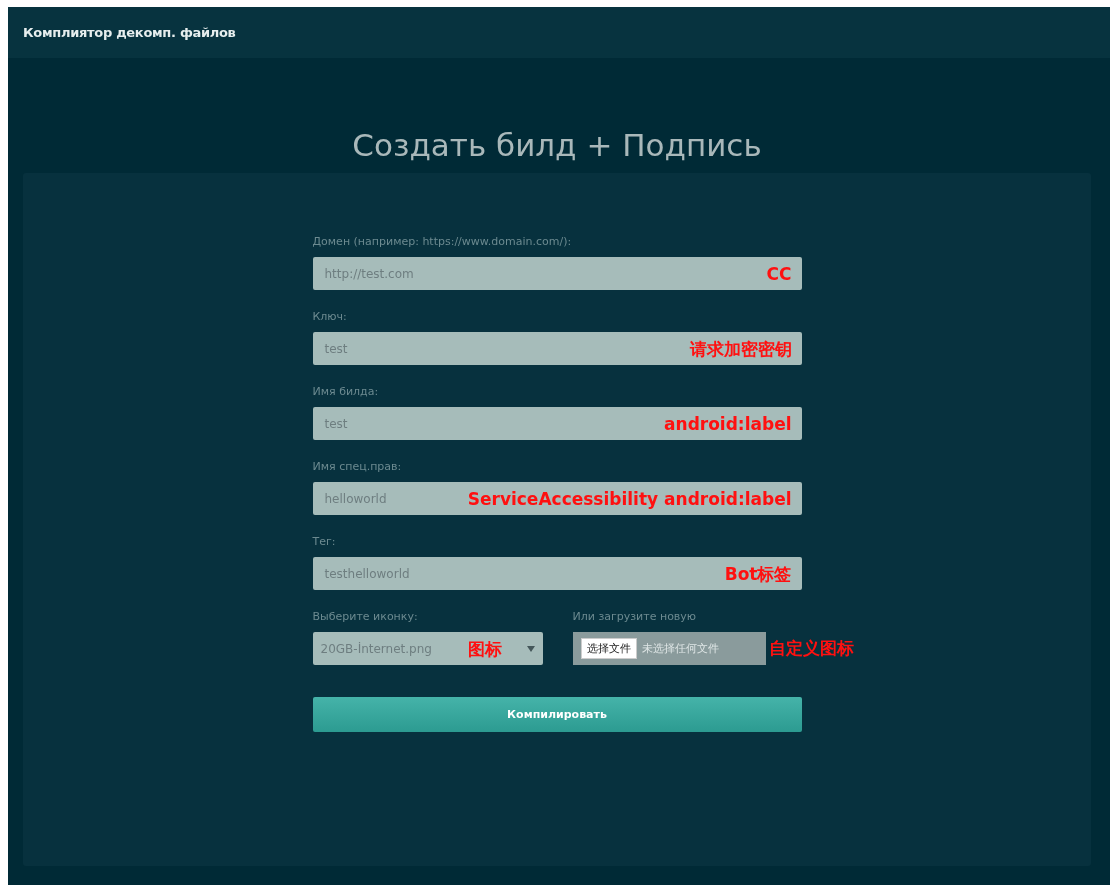 This screenshot has height=890, width=1115. I want to click on compile-button: Компилировать, so click(557, 714).